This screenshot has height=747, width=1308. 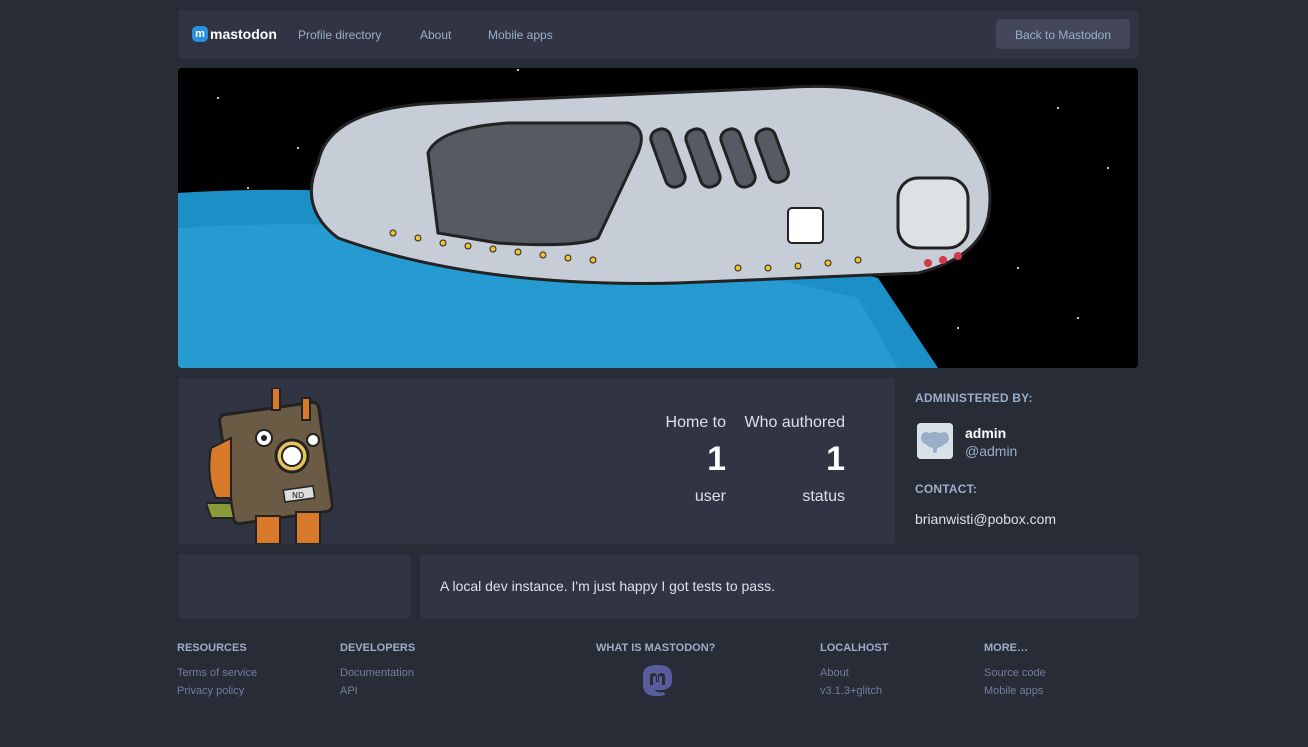 What do you see at coordinates (1063, 34) in the screenshot?
I see `back-to-mastodon-button: Back to Mastodon` at bounding box center [1063, 34].